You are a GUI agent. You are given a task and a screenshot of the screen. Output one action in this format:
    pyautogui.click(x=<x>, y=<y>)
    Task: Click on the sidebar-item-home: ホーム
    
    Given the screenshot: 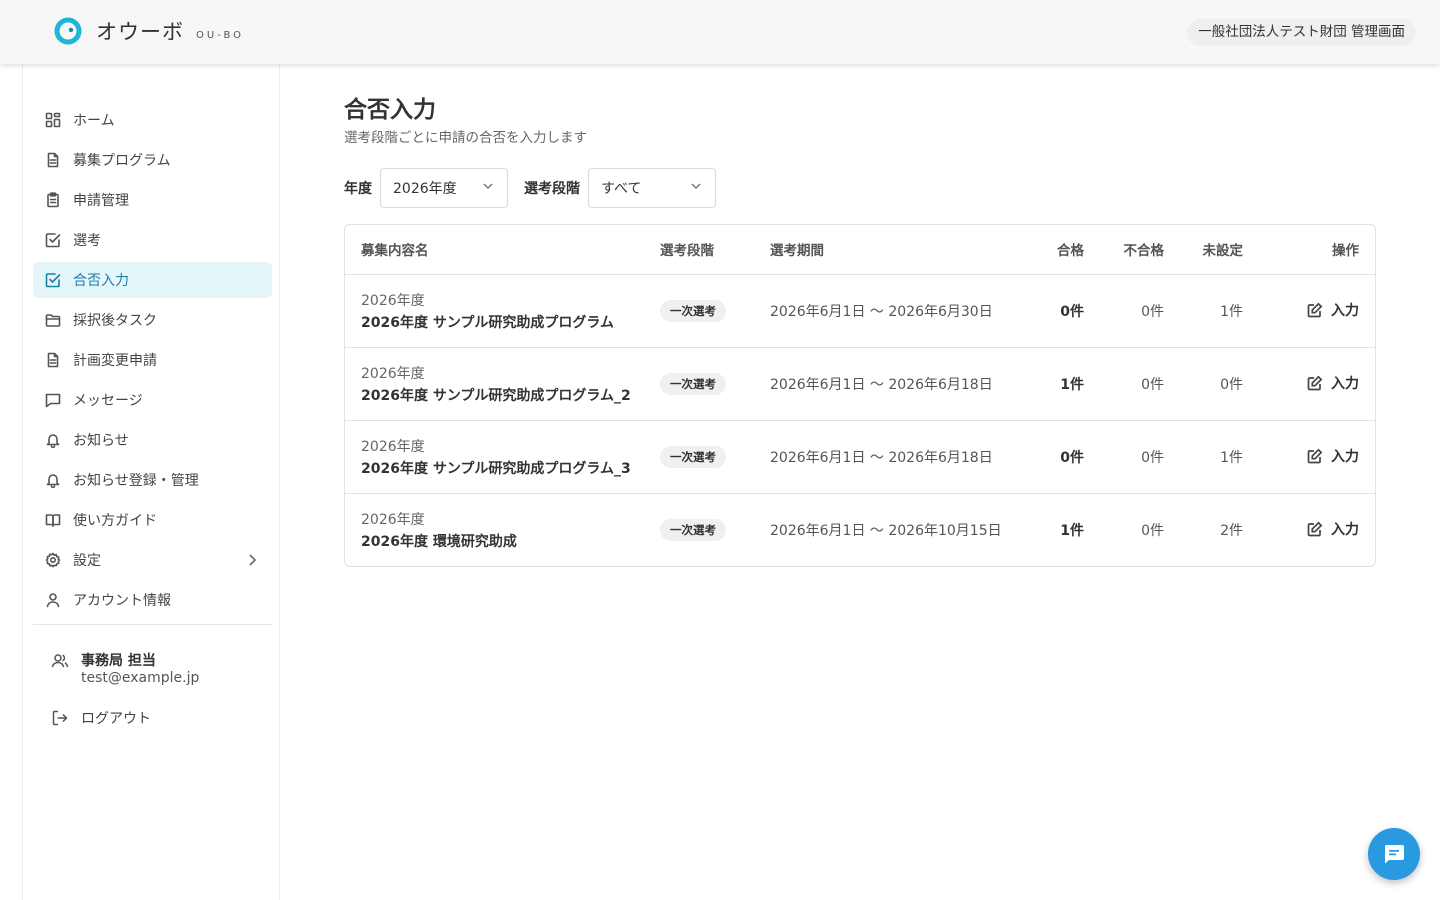 What is the action you would take?
    pyautogui.click(x=152, y=120)
    